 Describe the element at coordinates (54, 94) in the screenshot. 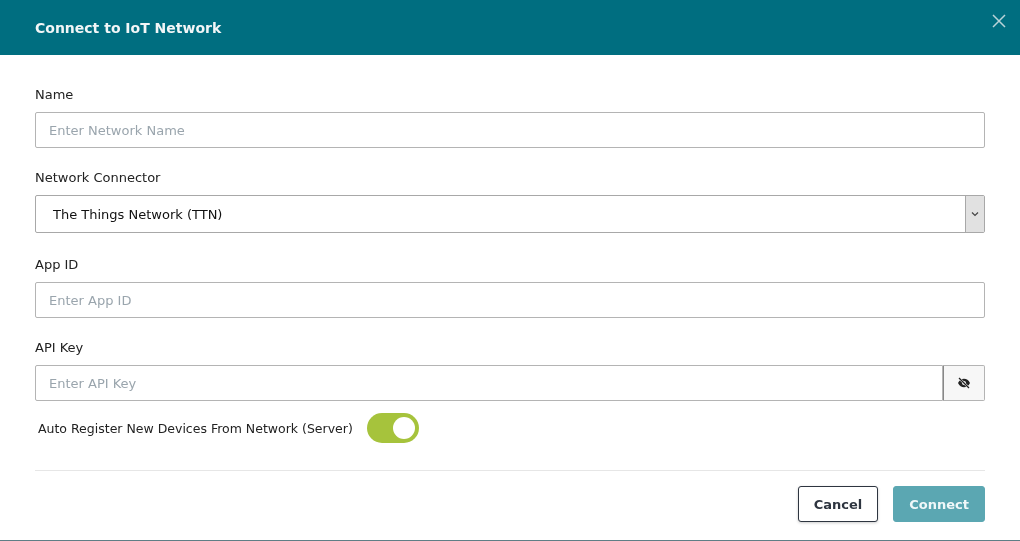

I see `field-label: Name` at that location.